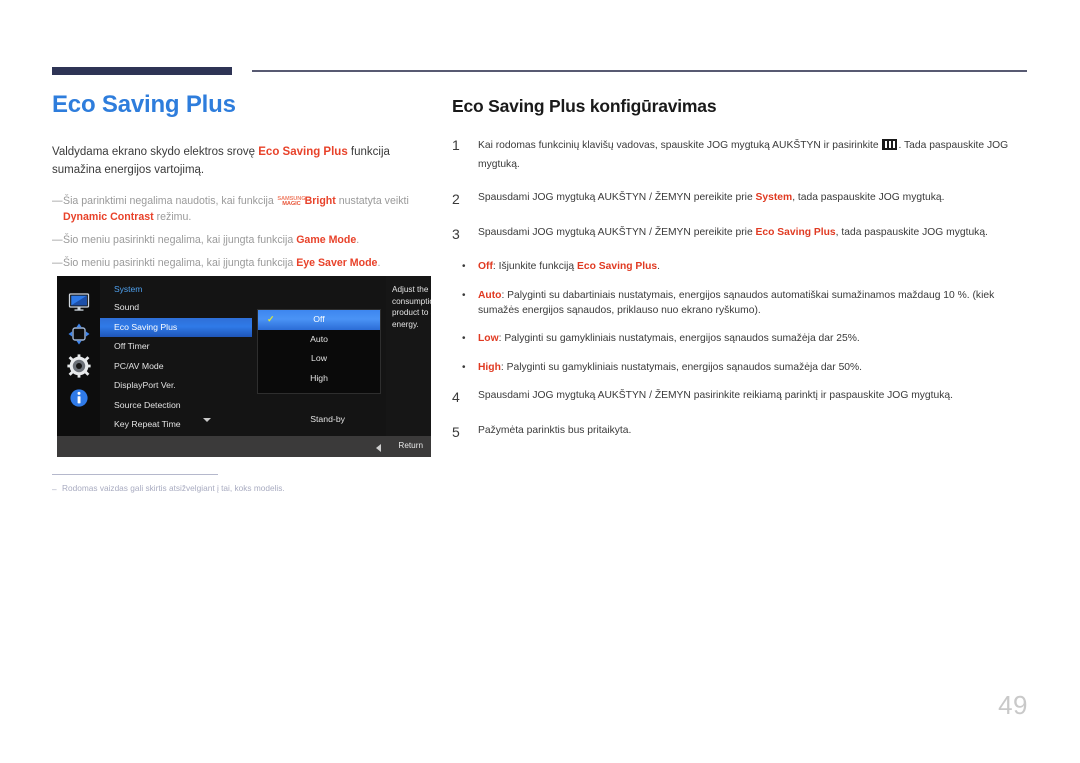 The height and width of the screenshot is (763, 1080). I want to click on bullet-mid: : Išjunkite funkciją, so click(535, 267).